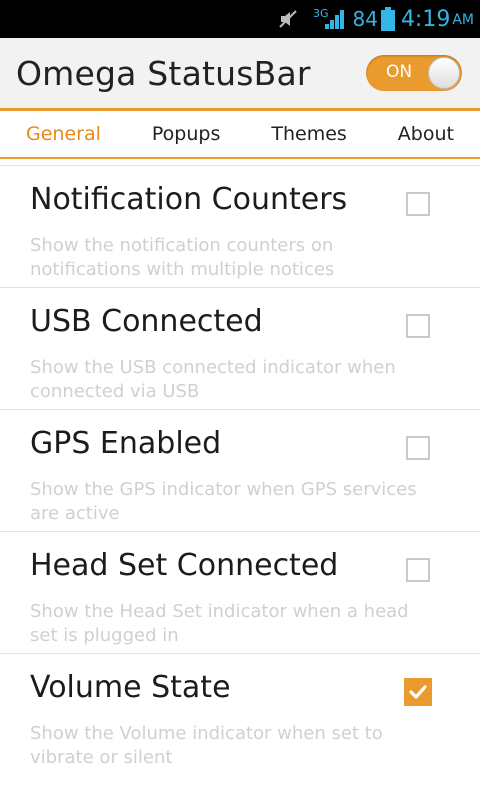 This screenshot has width=480, height=800. I want to click on tab-bar: General Popups Themes About, so click(240, 134).